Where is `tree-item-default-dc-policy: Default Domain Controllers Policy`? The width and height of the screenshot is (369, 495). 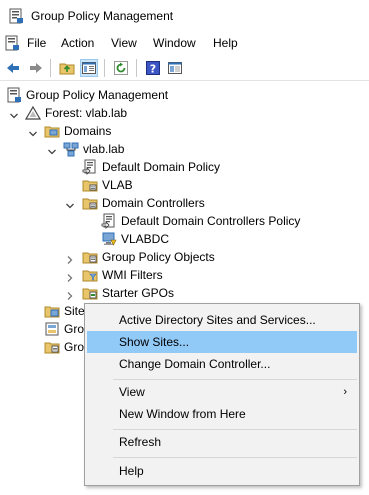
tree-item-default-dc-policy: Default Domain Controllers Policy is located at coordinates (200, 221).